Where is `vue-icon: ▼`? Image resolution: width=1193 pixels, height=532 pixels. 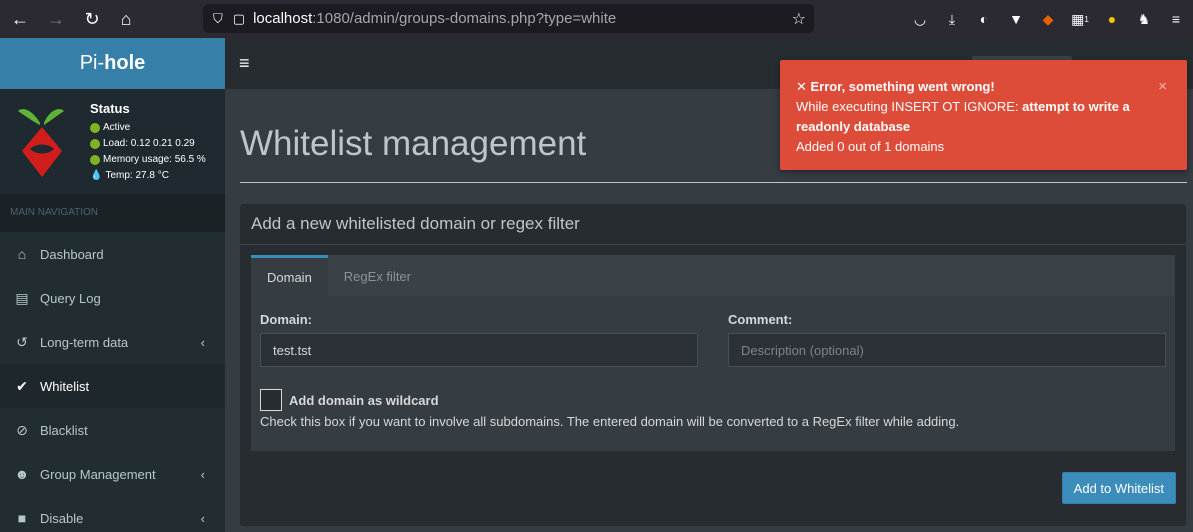
vue-icon: ▼ is located at coordinates (1016, 19).